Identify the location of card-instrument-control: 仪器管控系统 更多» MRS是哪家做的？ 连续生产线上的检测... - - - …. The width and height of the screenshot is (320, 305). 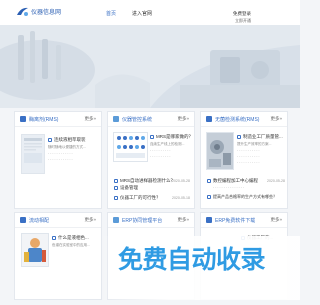
(151, 160).